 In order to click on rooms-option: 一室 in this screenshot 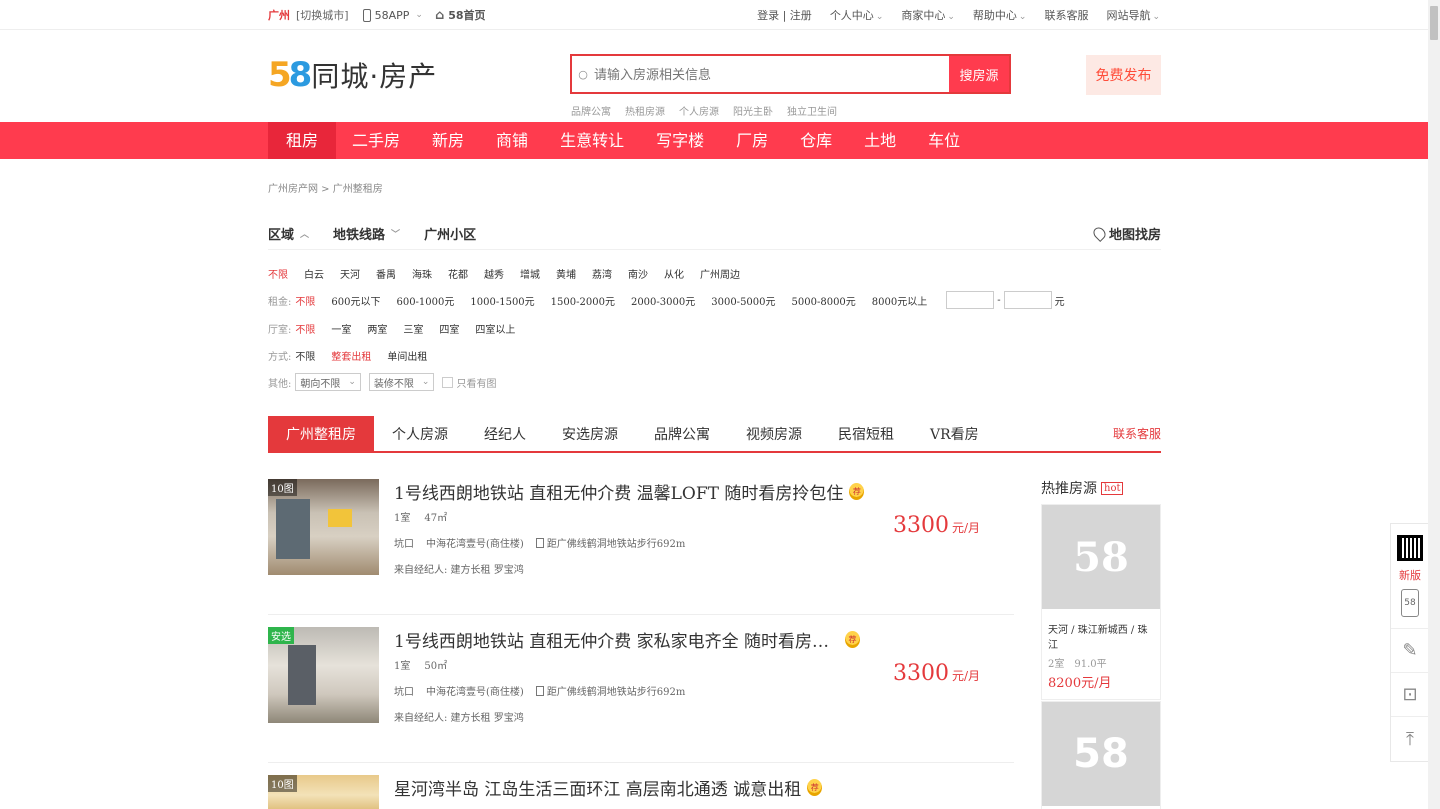, I will do `click(341, 328)`.